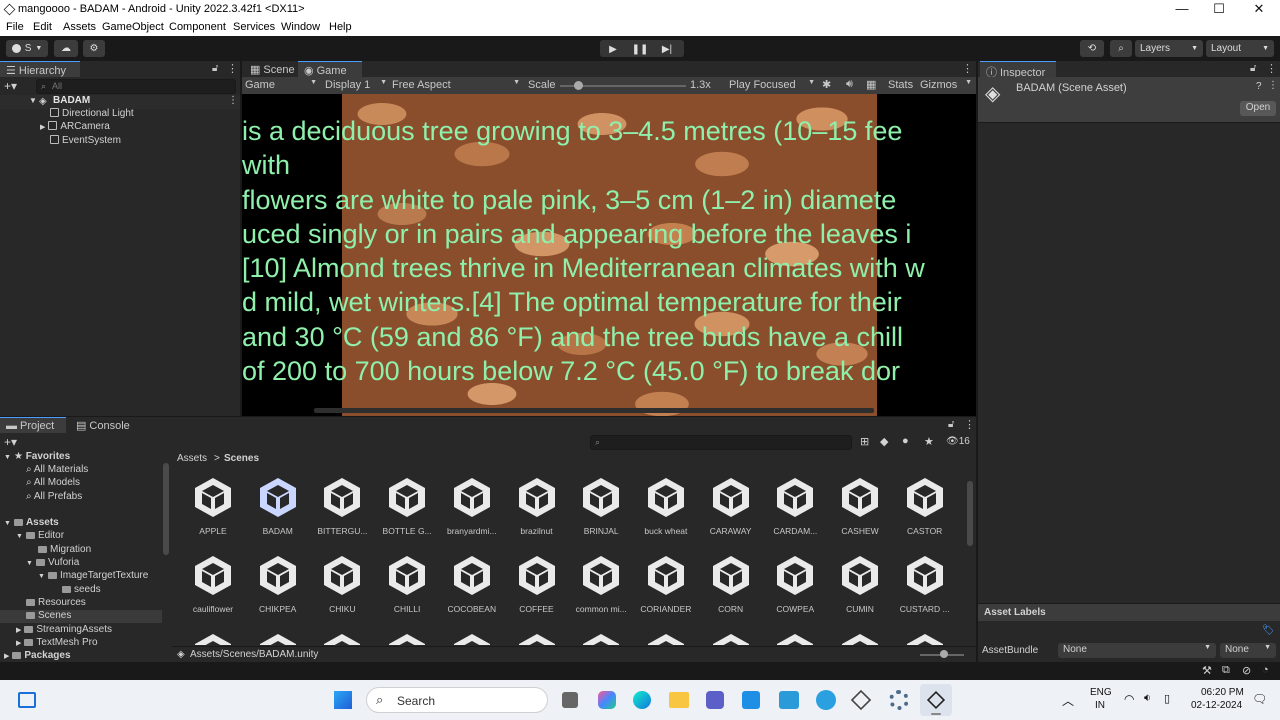 The width and height of the screenshot is (1280, 720). What do you see at coordinates (1240, 48) in the screenshot?
I see `layout-dropdown: Layout ▼` at bounding box center [1240, 48].